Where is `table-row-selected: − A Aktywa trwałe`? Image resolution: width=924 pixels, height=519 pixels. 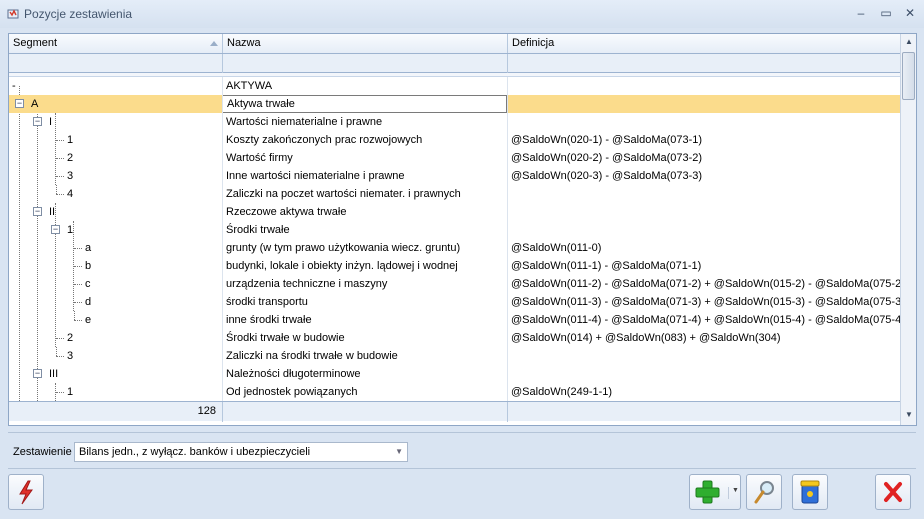
table-row-selected: − A Aktywa trwałe is located at coordinates (454, 104).